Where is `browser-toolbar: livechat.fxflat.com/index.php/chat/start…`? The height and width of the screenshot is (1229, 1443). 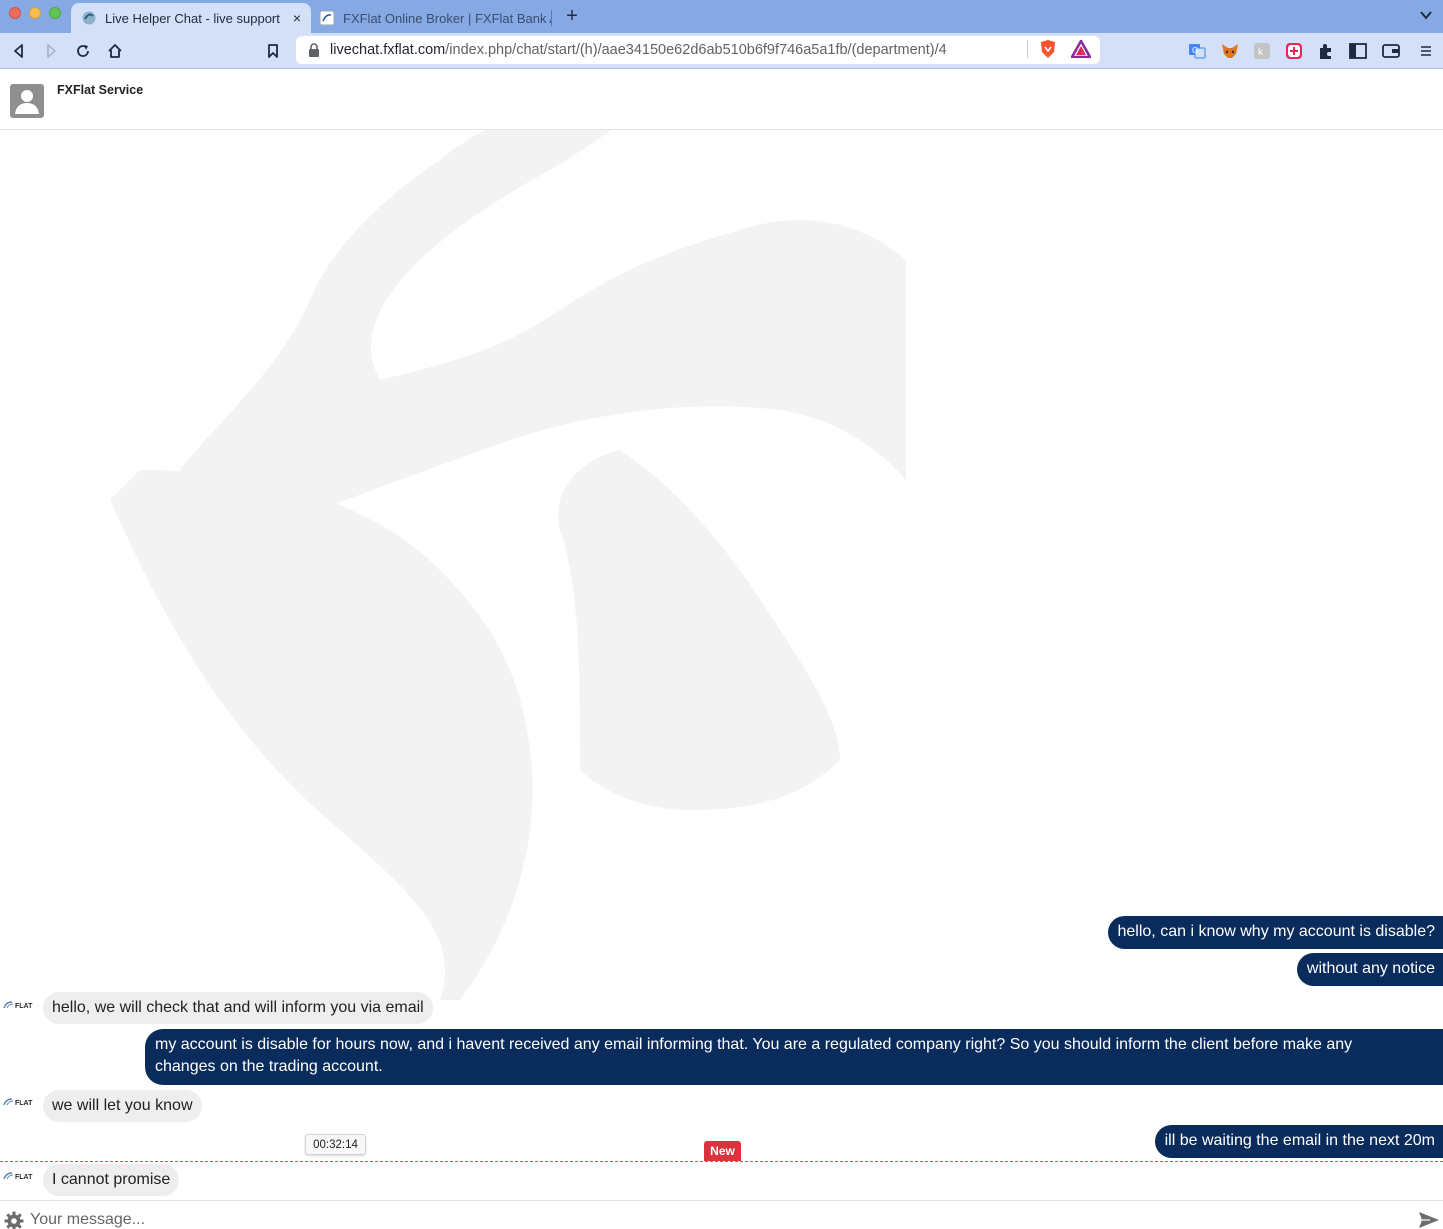 browser-toolbar: livechat.fxflat.com/index.php/chat/start… is located at coordinates (721, 51).